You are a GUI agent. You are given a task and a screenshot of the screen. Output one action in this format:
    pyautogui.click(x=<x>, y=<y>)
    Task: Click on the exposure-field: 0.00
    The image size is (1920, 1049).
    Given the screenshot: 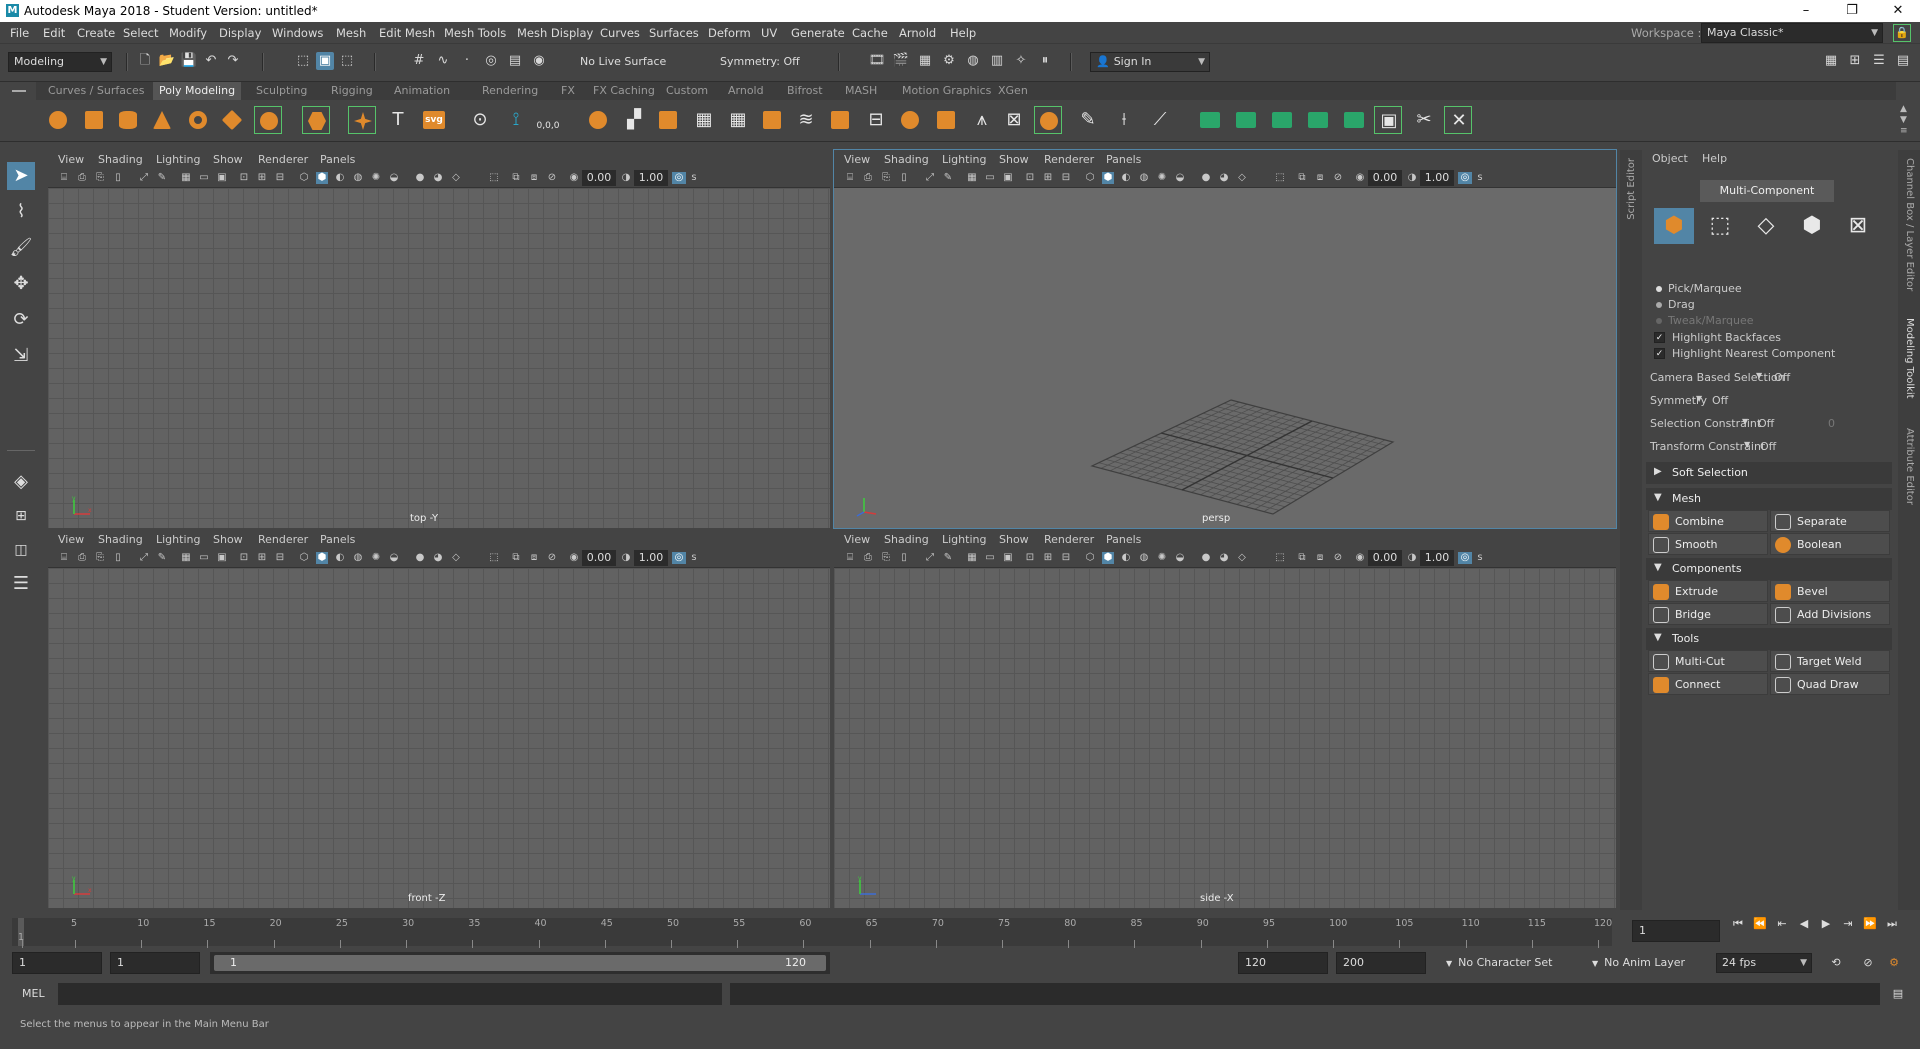 What is the action you would take?
    pyautogui.click(x=599, y=178)
    